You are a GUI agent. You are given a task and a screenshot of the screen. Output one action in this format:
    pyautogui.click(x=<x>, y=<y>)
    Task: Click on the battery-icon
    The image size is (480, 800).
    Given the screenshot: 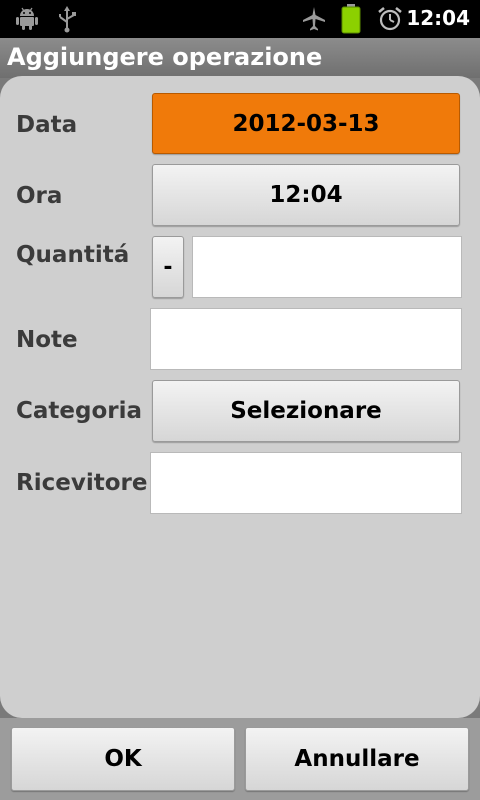 What is the action you would take?
    pyautogui.click(x=351, y=21)
    